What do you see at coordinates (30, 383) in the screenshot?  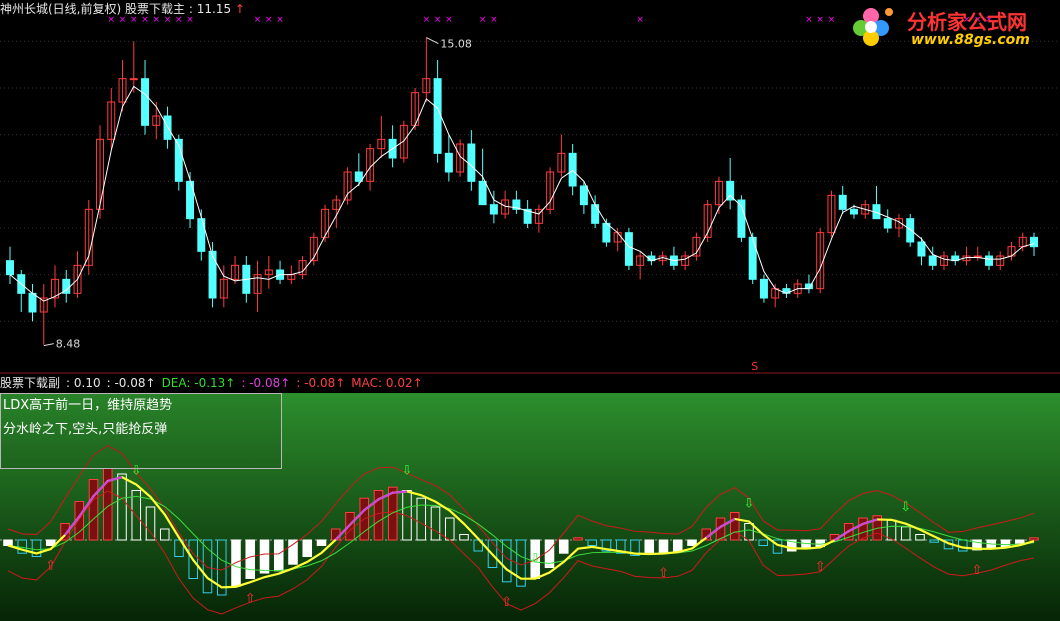 I see `sub-header-value-0: 股票下载副` at bounding box center [30, 383].